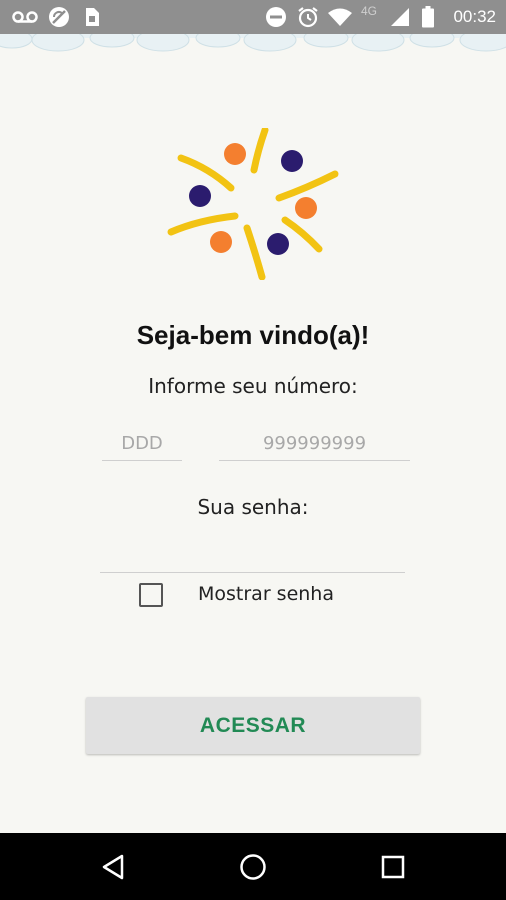 The image size is (506, 900). Describe the element at coordinates (253, 335) in the screenshot. I see `welcome-heading: Seja-bem vindo(a)!` at that location.